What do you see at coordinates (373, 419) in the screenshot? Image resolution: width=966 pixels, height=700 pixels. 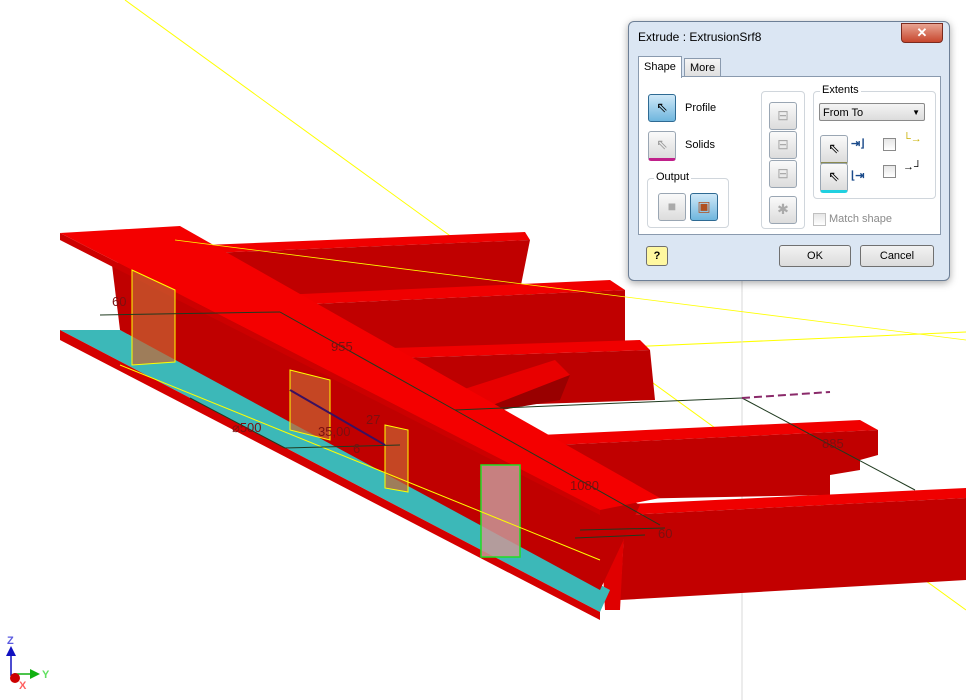 I see `dimension-27: 27` at bounding box center [373, 419].